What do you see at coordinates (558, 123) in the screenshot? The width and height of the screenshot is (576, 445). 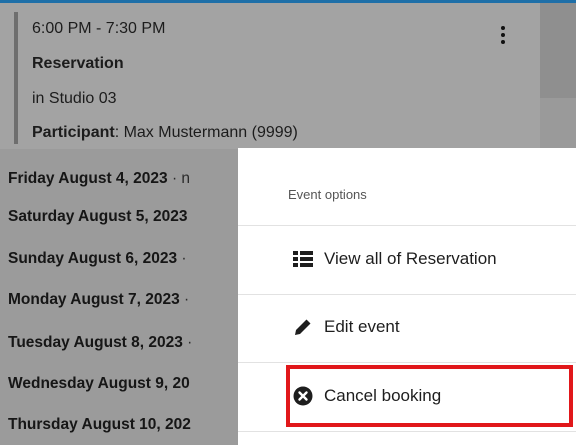 I see `side-panel-edge-lower` at bounding box center [558, 123].